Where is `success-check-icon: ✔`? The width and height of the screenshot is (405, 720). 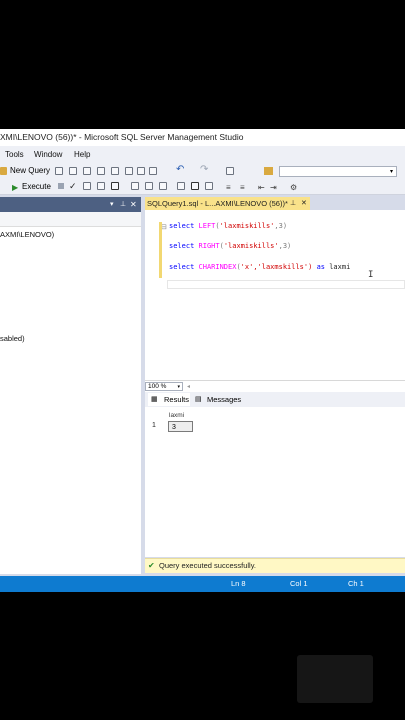 success-check-icon: ✔ is located at coordinates (151, 565).